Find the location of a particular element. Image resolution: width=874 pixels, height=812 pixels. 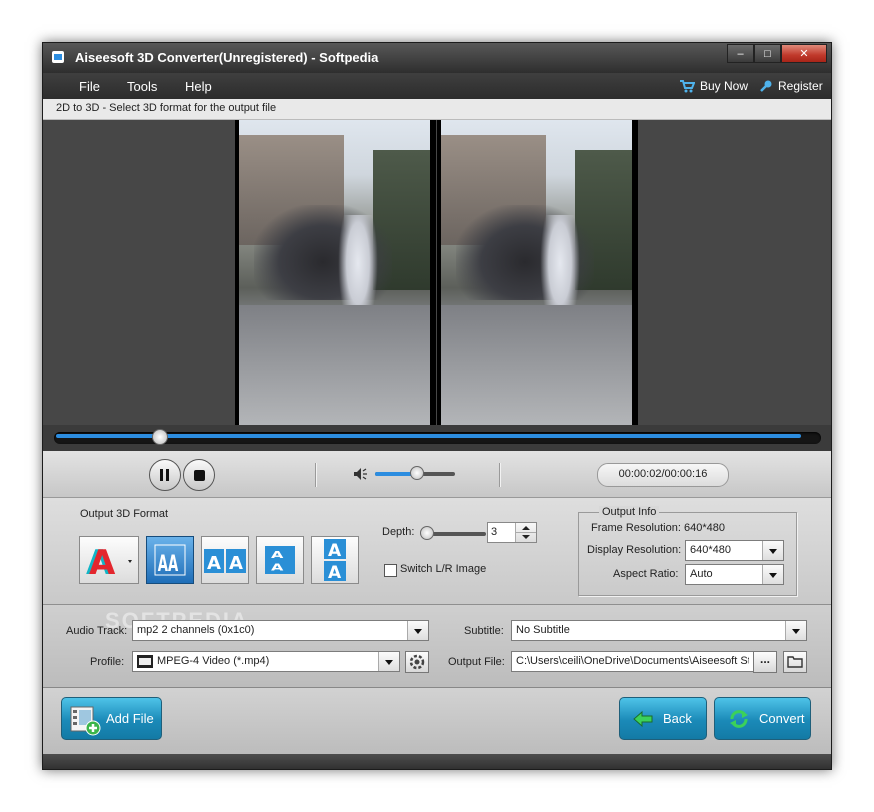

add-video-icon is located at coordinates (85, 721).